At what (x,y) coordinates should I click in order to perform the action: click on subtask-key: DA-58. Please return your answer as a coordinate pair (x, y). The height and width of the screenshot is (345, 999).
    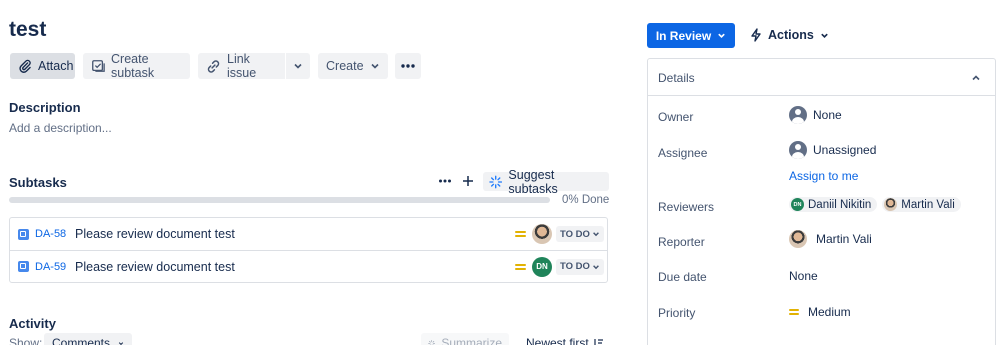
    Looking at the image, I should click on (50, 234).